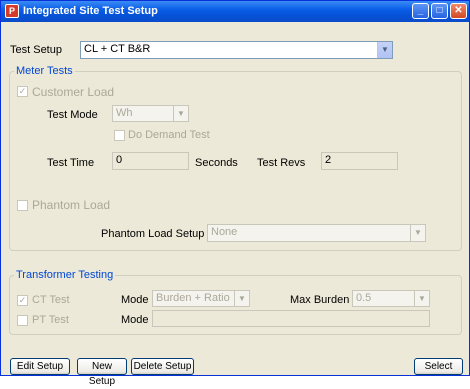 This screenshot has width=470, height=389. What do you see at coordinates (71, 163) in the screenshot?
I see `test-time-label: Test Time` at bounding box center [71, 163].